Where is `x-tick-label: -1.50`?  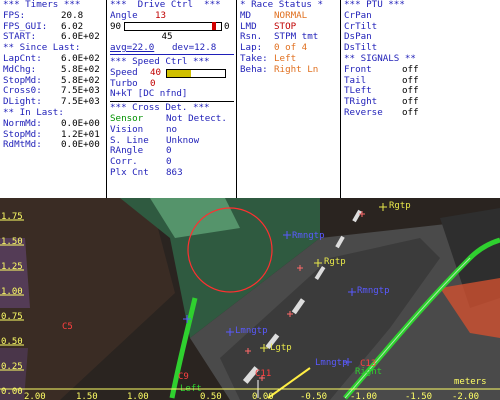 x-tick-label: -1.50 is located at coordinates (418, 396).